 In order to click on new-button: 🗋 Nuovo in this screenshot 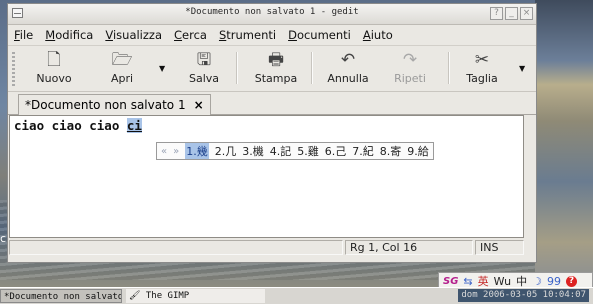, I will do `click(54, 67)`.